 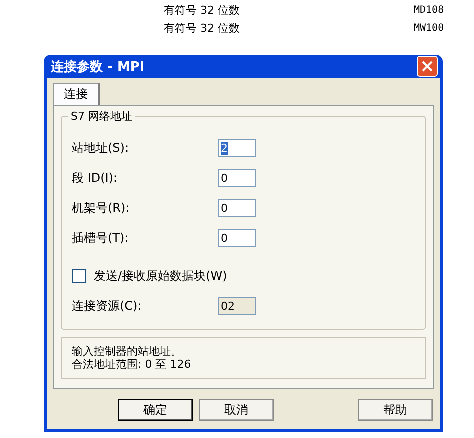 I want to click on checkbox, so click(x=79, y=276).